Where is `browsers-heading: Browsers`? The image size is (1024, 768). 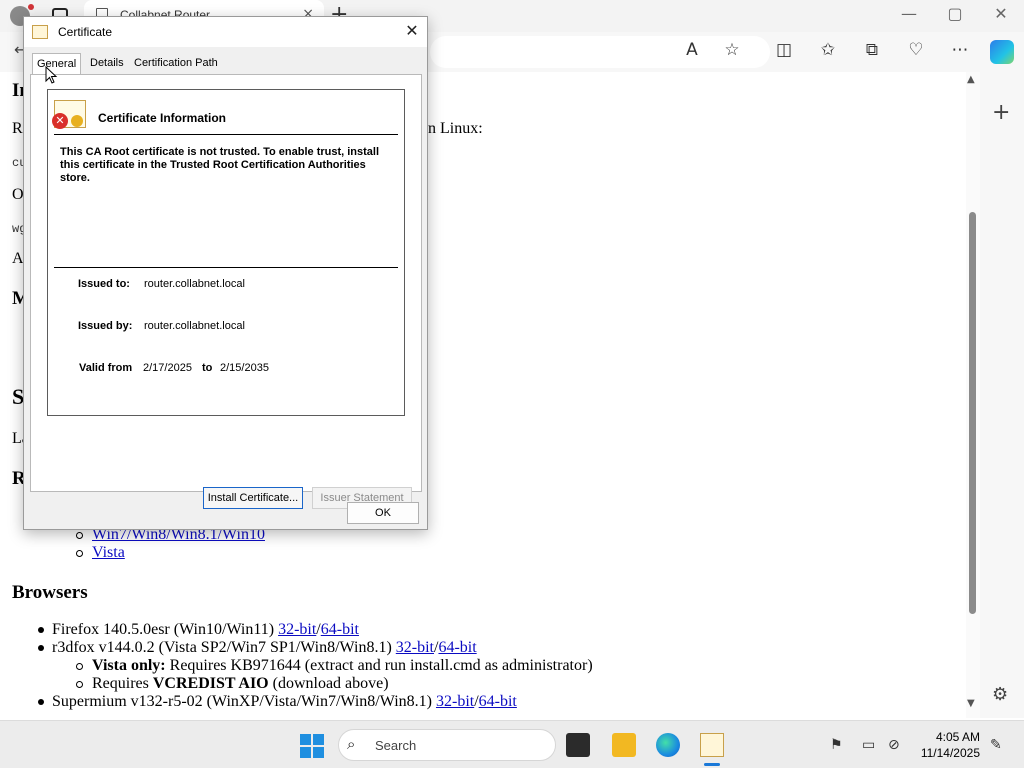 browsers-heading: Browsers is located at coordinates (50, 592).